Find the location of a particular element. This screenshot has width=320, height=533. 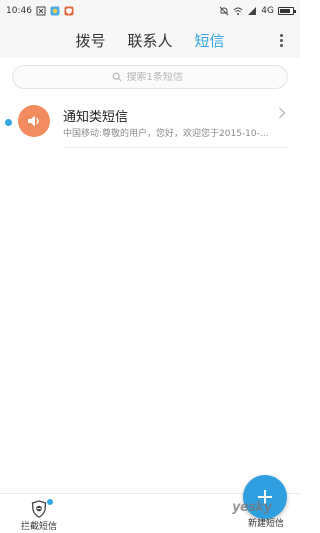

block-messages-button: 拦截短信 is located at coordinates (39, 515).